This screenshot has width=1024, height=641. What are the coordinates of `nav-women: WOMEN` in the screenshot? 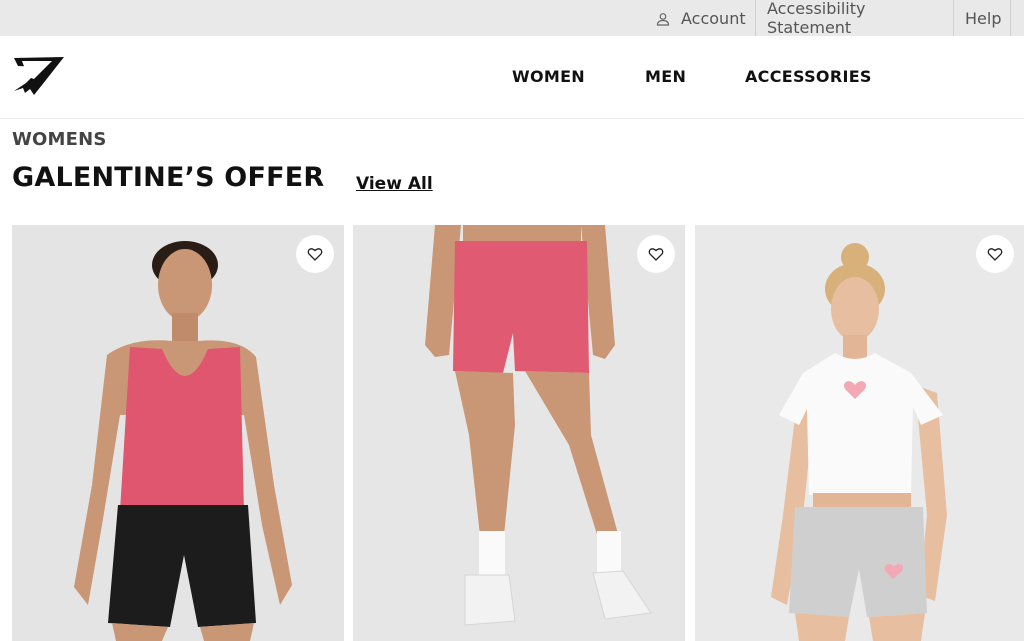 It's located at (548, 76).